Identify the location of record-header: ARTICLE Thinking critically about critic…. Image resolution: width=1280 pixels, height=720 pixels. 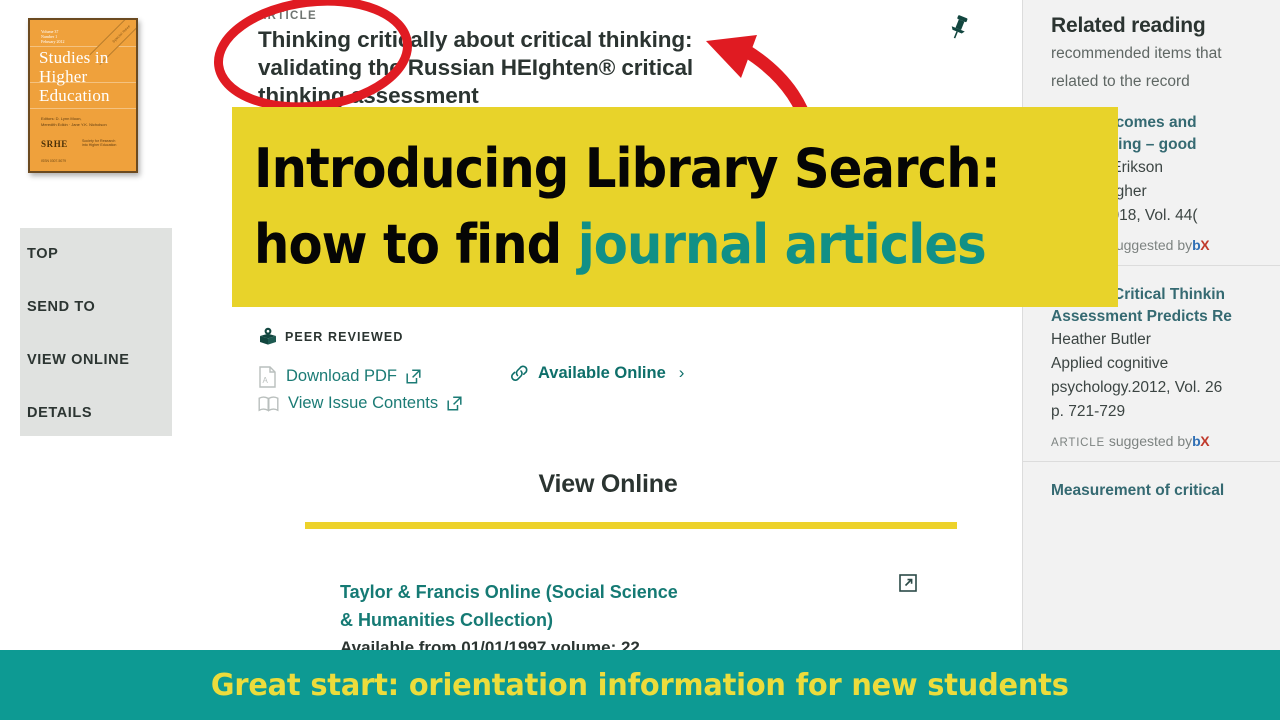
(608, 60).